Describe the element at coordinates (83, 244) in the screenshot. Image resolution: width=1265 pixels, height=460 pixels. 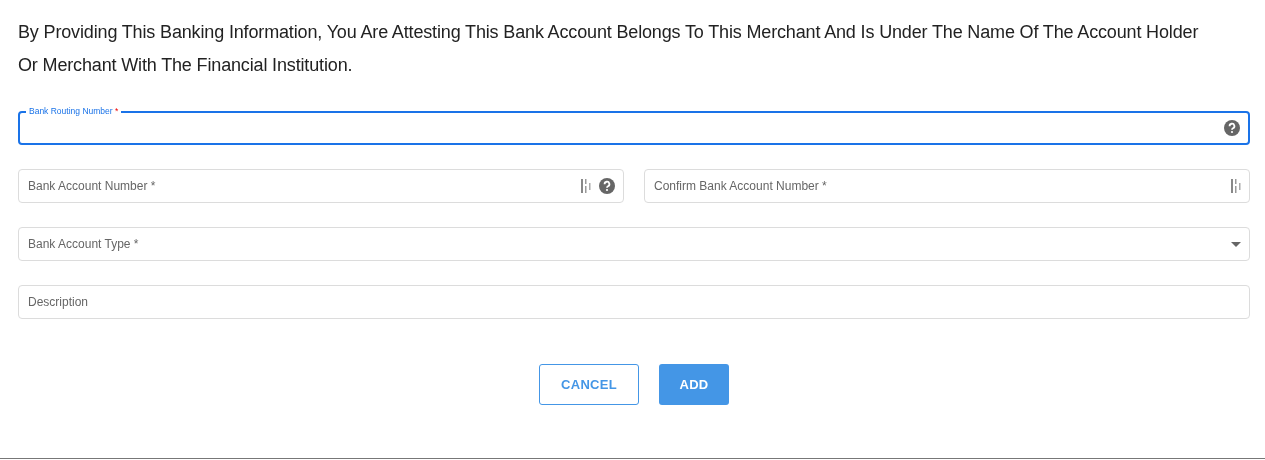
I see `field-label: Bank Account Type *` at that location.